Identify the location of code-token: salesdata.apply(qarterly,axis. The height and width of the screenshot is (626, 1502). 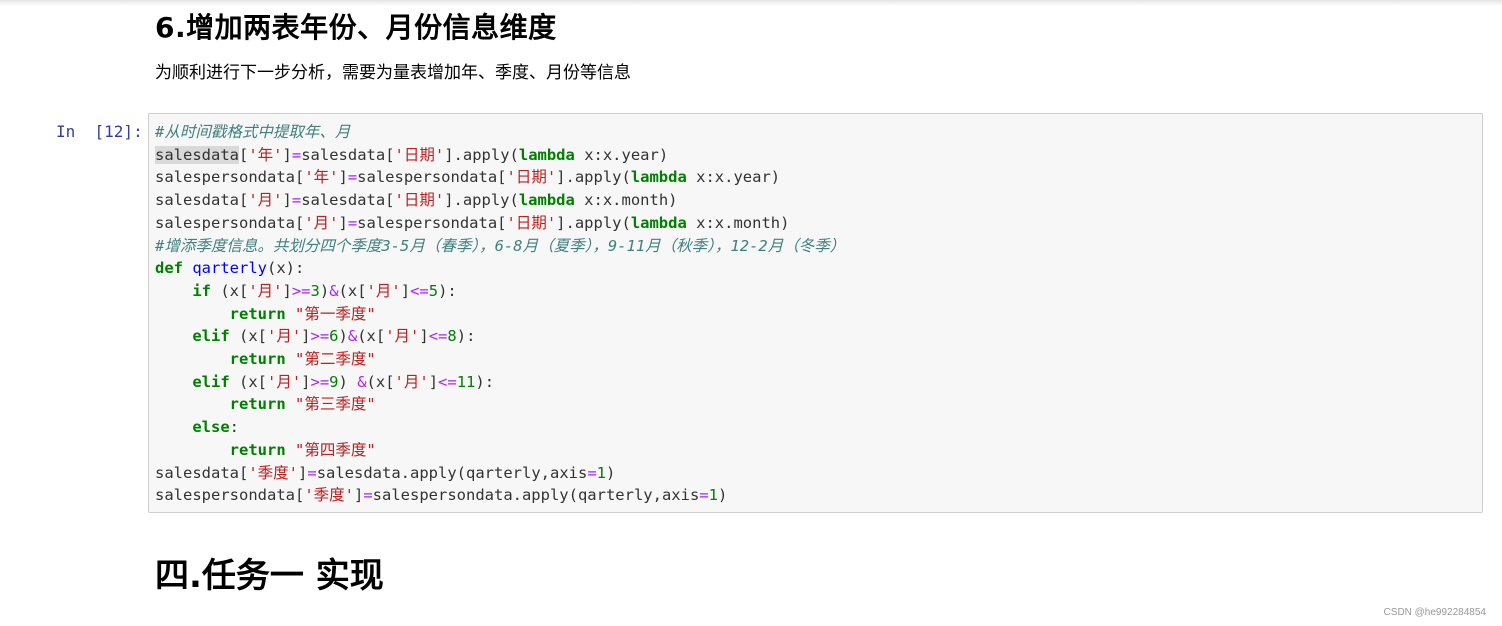
(452, 472).